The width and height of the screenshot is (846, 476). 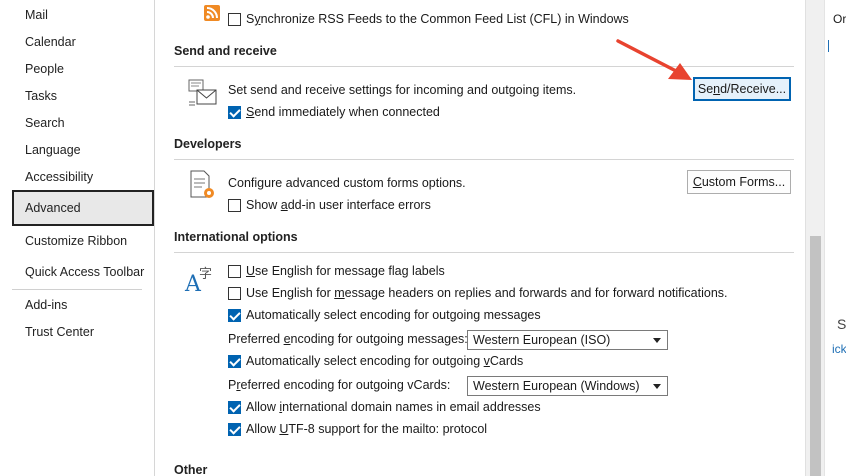 What do you see at coordinates (82, 272) in the screenshot?
I see `sidebar-item-quick-access-toolbar: Quick Access Toolbar` at bounding box center [82, 272].